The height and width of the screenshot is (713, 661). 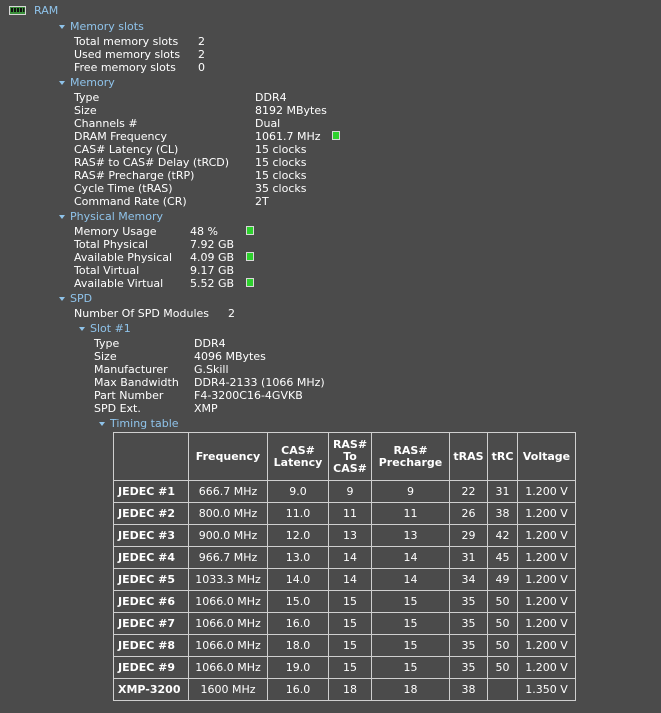 I want to click on table-cell: 15.0, so click(x=298, y=601).